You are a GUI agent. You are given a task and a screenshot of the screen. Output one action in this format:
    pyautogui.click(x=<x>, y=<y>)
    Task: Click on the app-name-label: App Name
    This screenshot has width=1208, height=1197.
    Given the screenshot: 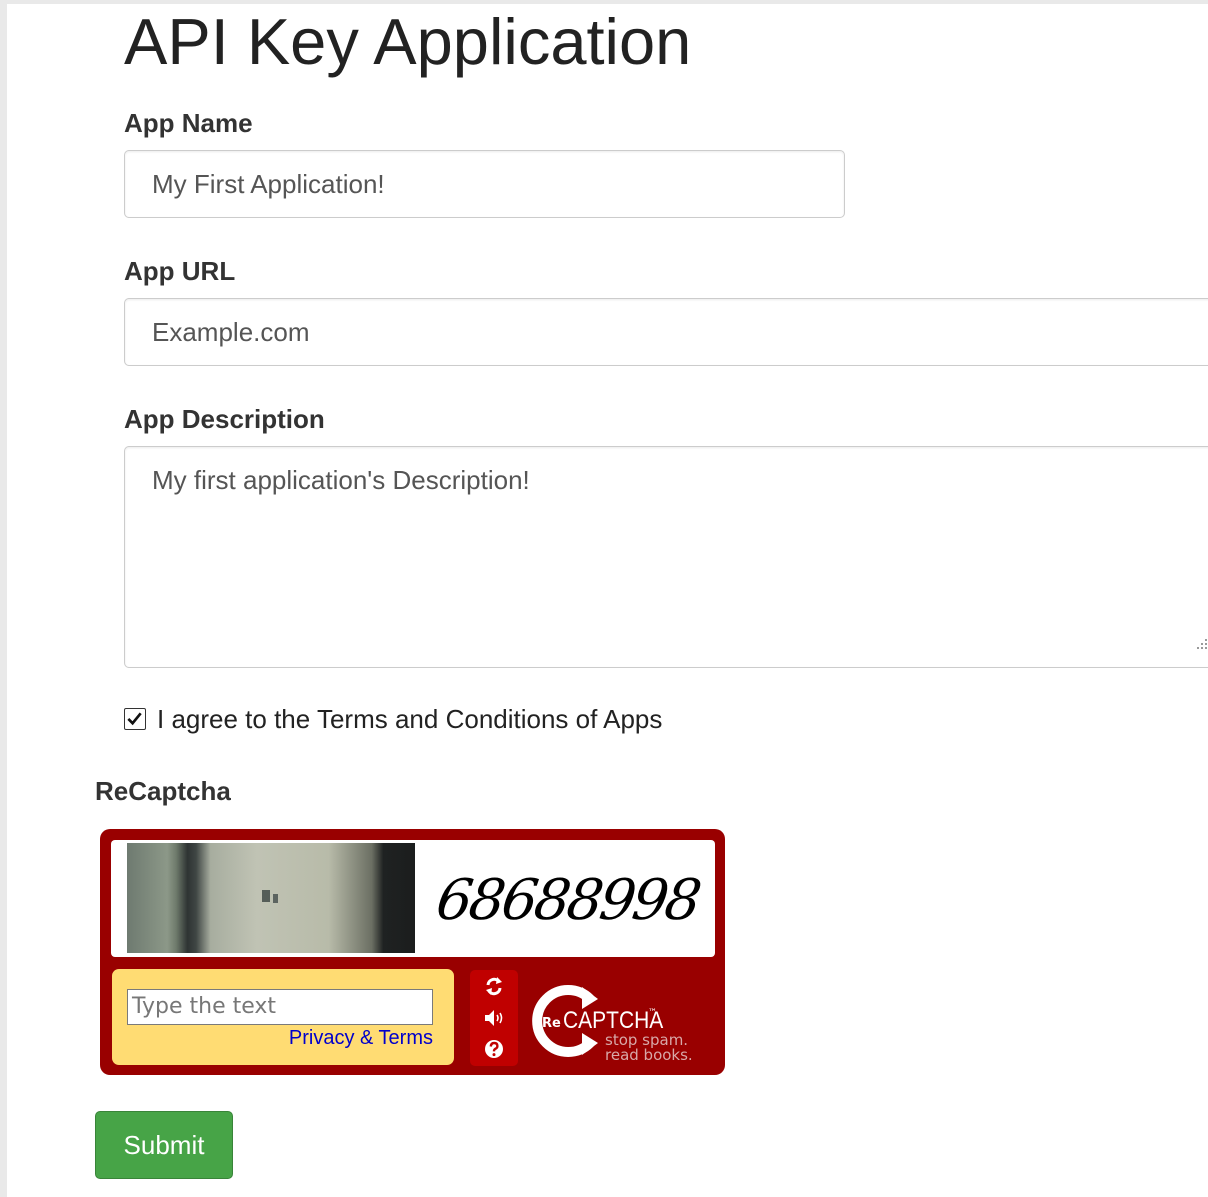 What is the action you would take?
    pyautogui.click(x=188, y=123)
    